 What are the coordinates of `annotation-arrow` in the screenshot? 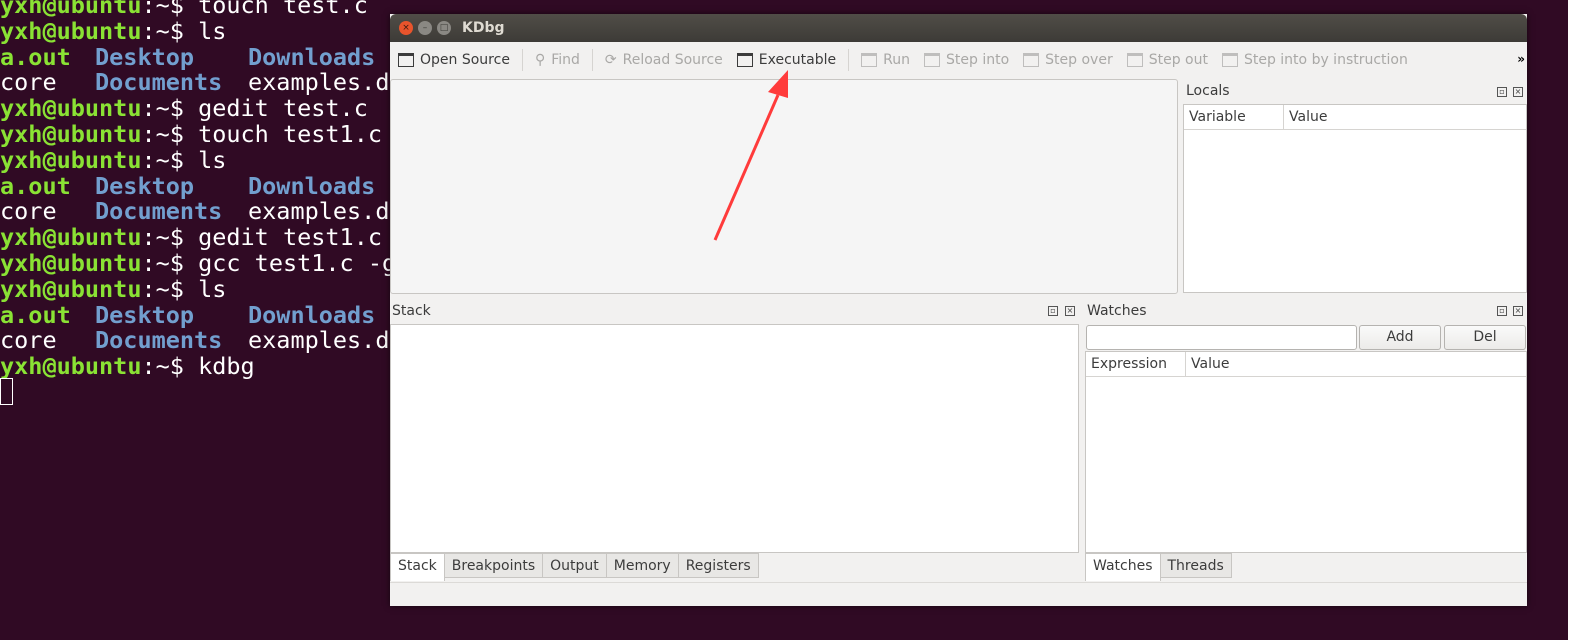 It's located at (750, 155).